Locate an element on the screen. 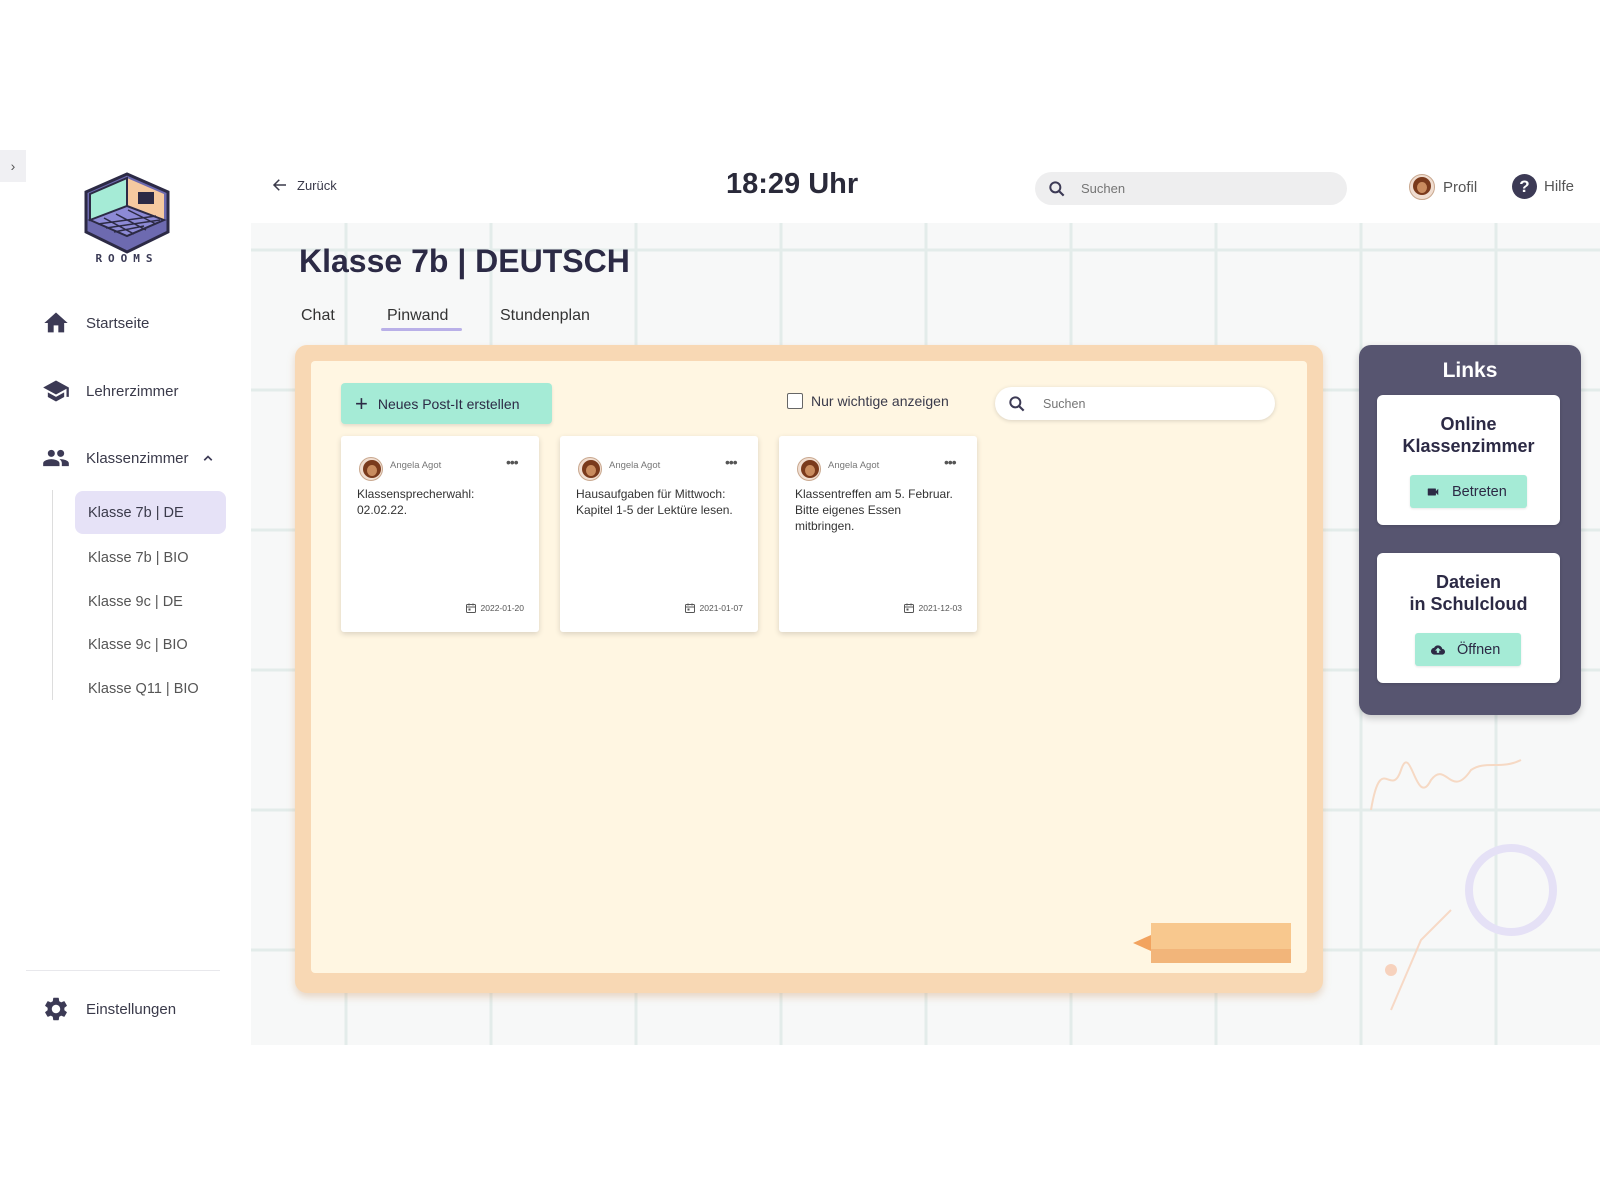 This screenshot has height=1200, width=1600. top-search-bar is located at coordinates (1191, 188).